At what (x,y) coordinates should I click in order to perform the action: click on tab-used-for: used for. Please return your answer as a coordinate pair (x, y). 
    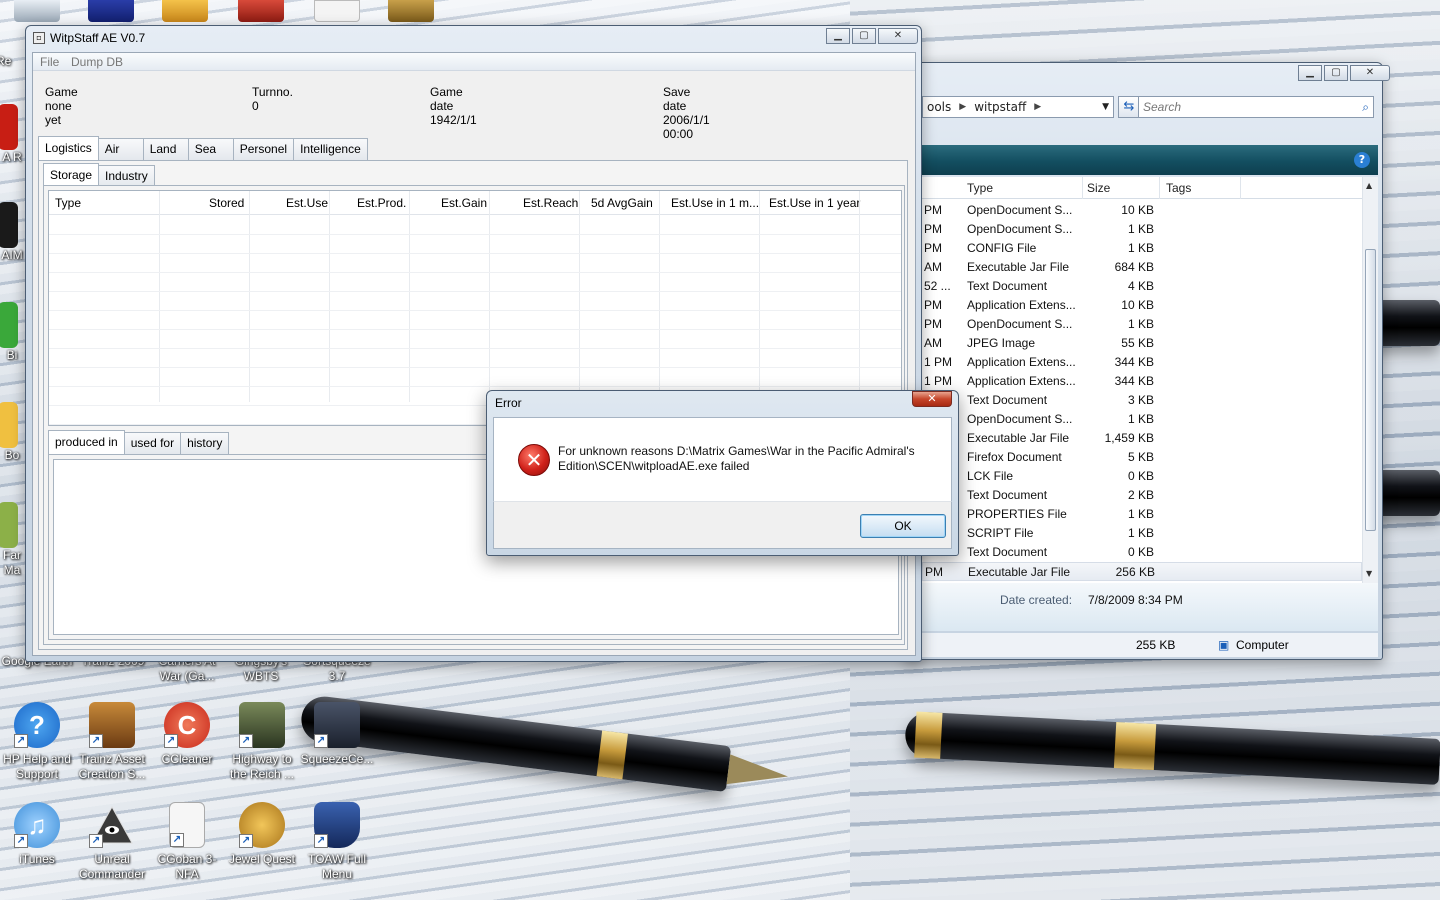
    Looking at the image, I should click on (152, 443).